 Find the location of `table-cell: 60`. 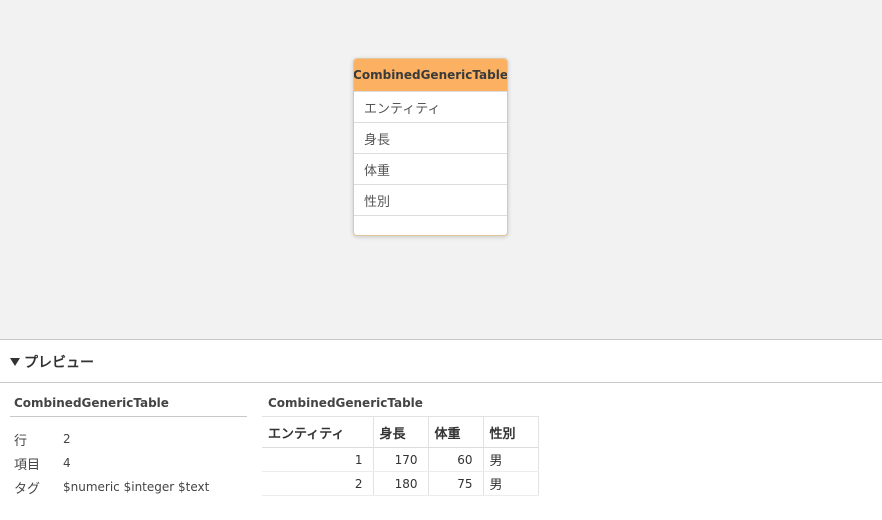

table-cell: 60 is located at coordinates (456, 459).